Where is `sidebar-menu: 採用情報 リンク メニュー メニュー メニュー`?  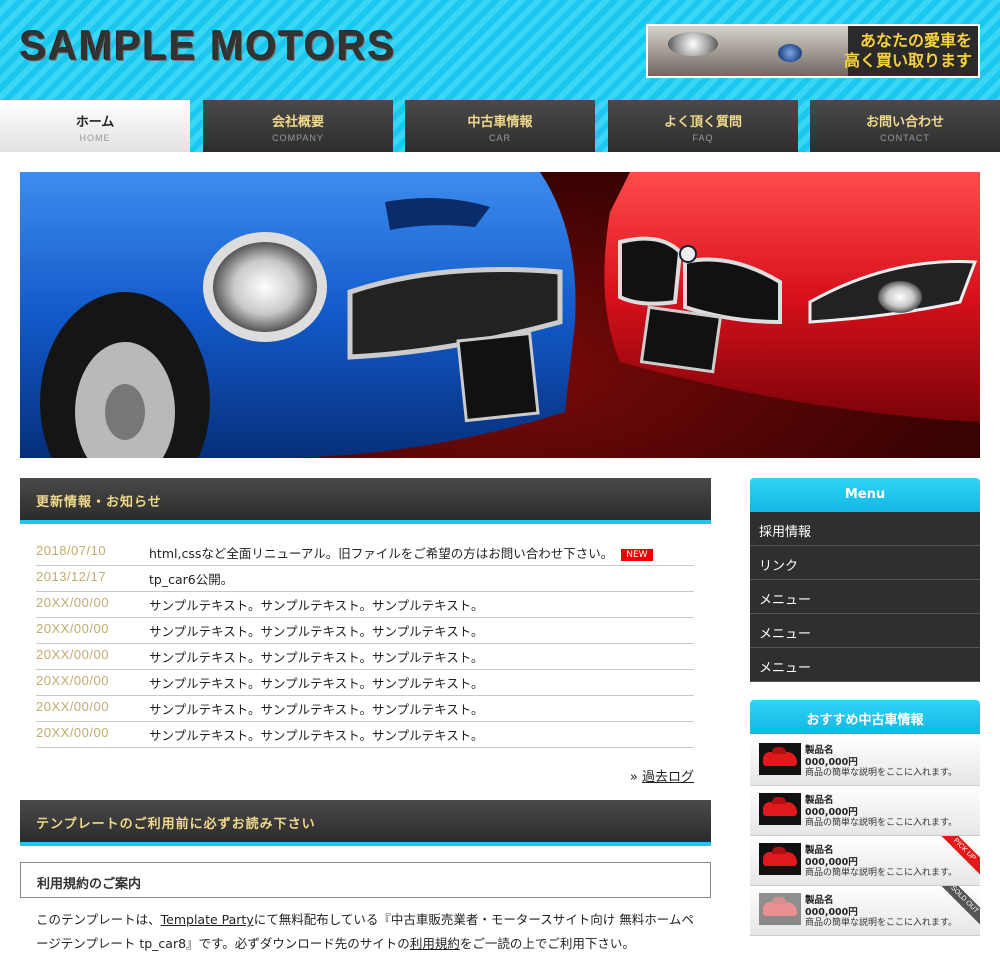 sidebar-menu: 採用情報 リンク メニュー メニュー メニュー is located at coordinates (865, 597).